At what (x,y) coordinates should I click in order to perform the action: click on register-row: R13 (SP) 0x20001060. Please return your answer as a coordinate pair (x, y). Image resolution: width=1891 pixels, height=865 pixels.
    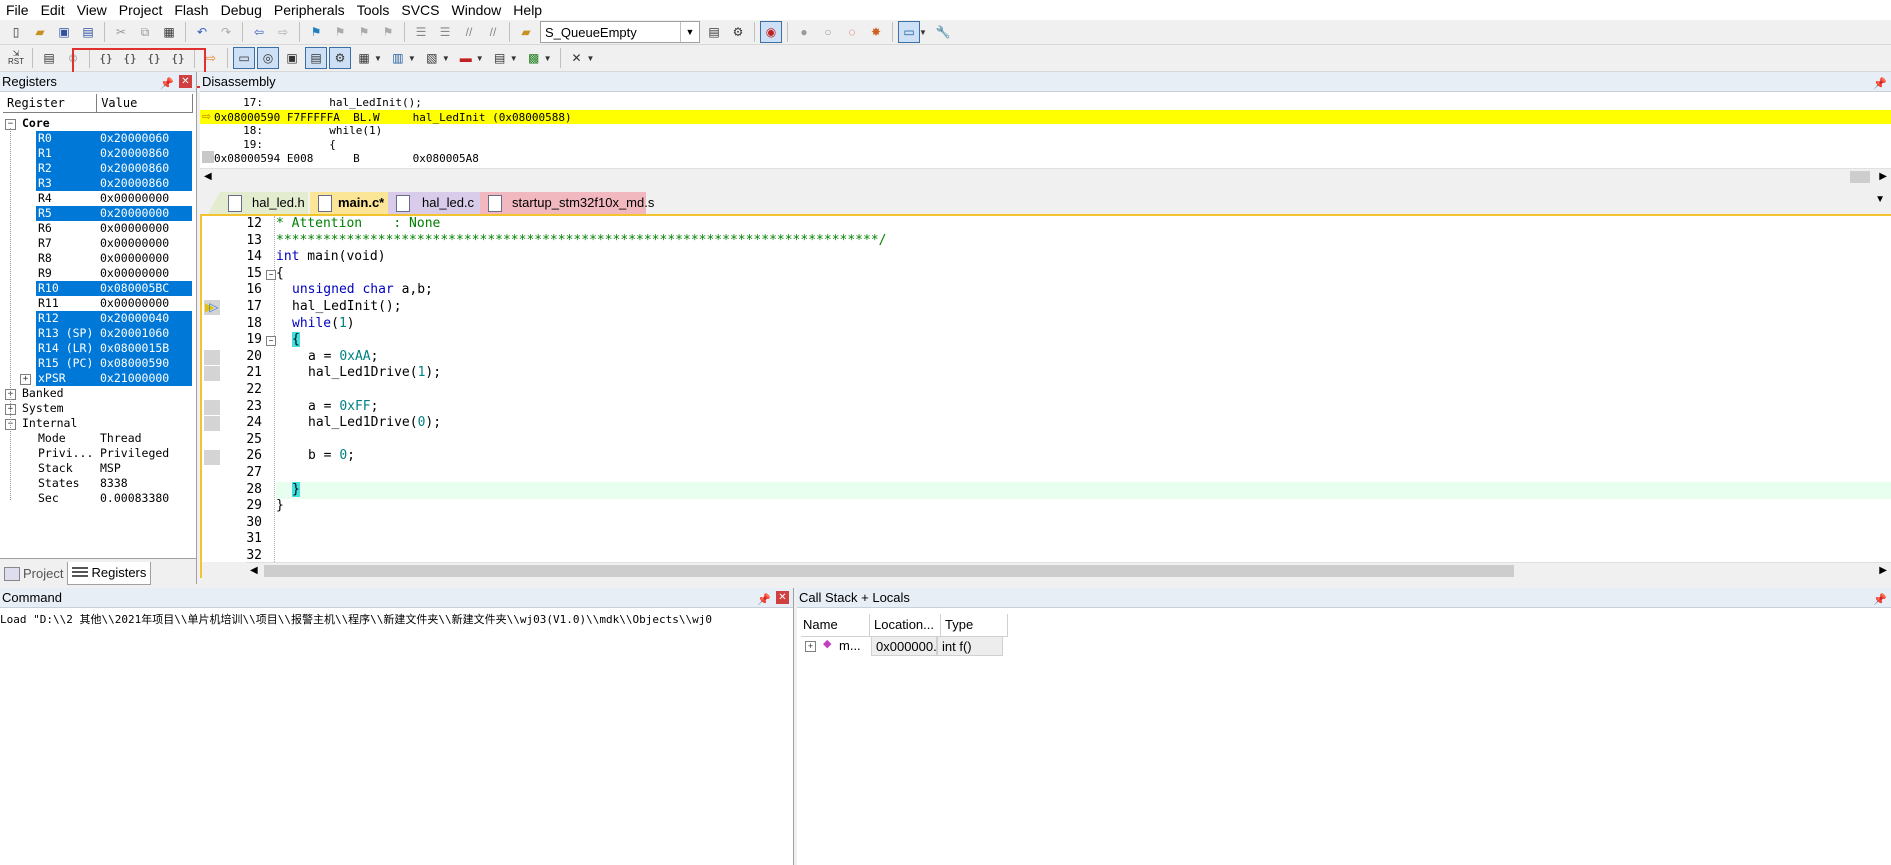
    Looking at the image, I should click on (96, 333).